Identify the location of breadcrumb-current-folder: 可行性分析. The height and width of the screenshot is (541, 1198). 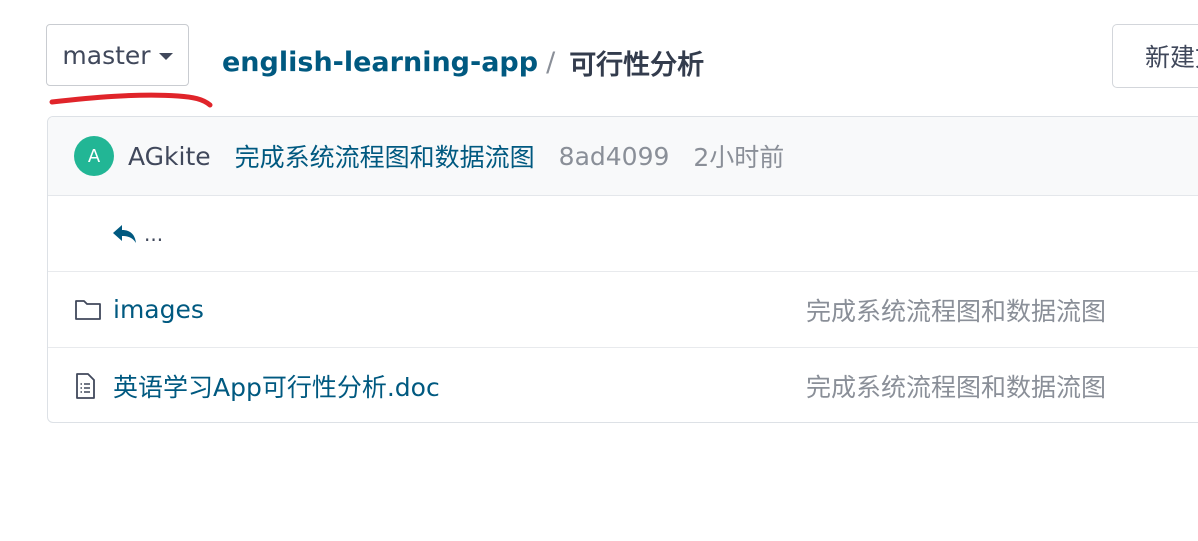
(637, 65).